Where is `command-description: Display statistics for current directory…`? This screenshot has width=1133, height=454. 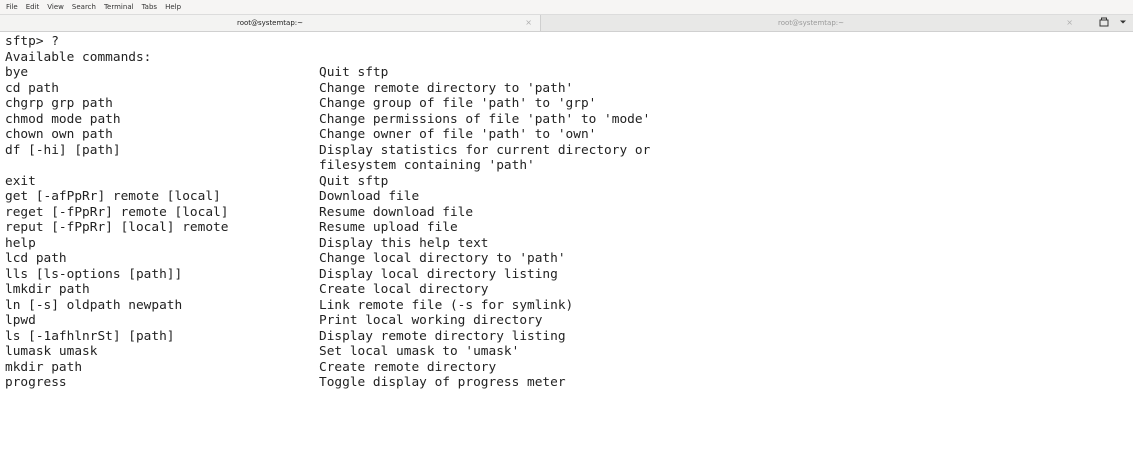 command-description: Display statistics for current directory… is located at coordinates (485, 150).